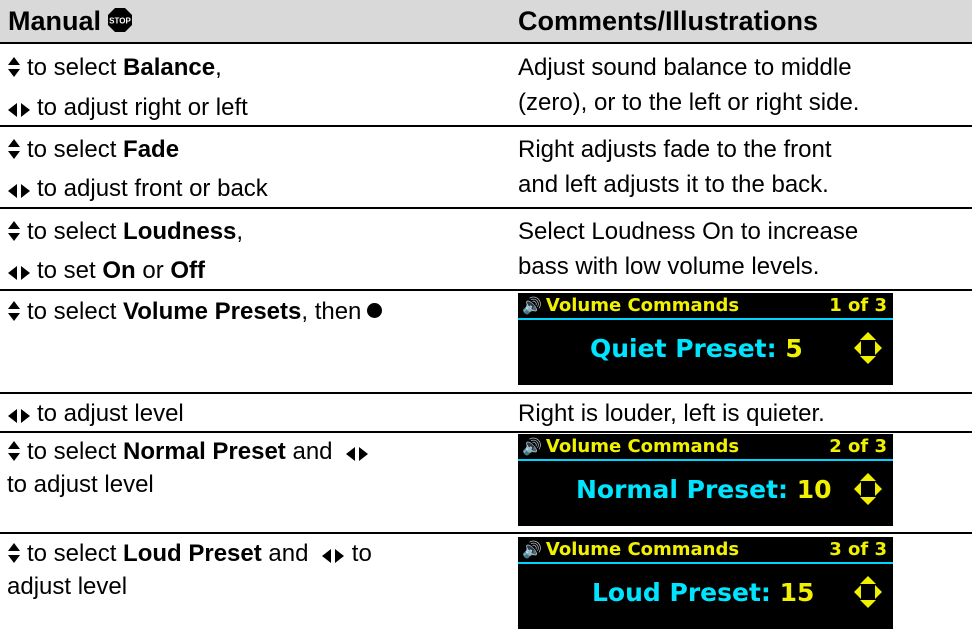 This screenshot has height=633, width=972. Describe the element at coordinates (669, 266) in the screenshot. I see `row-loudness-comment2: bass with low volume levels.` at that location.